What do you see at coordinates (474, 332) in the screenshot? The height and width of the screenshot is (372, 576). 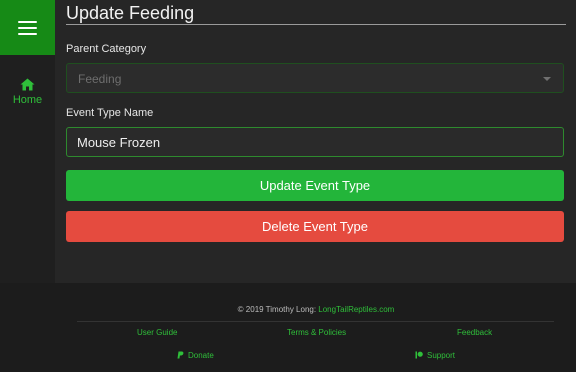 I see `feedback-link: Feedback` at bounding box center [474, 332].